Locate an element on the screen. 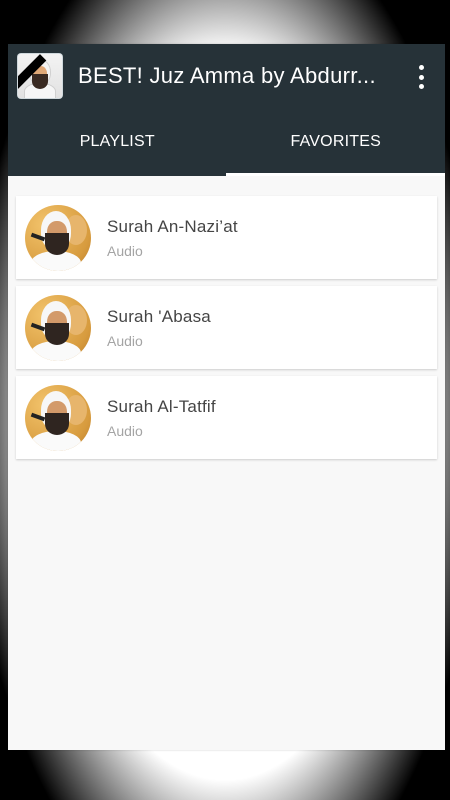 The width and height of the screenshot is (450, 800). tab-indicator is located at coordinates (335, 174).